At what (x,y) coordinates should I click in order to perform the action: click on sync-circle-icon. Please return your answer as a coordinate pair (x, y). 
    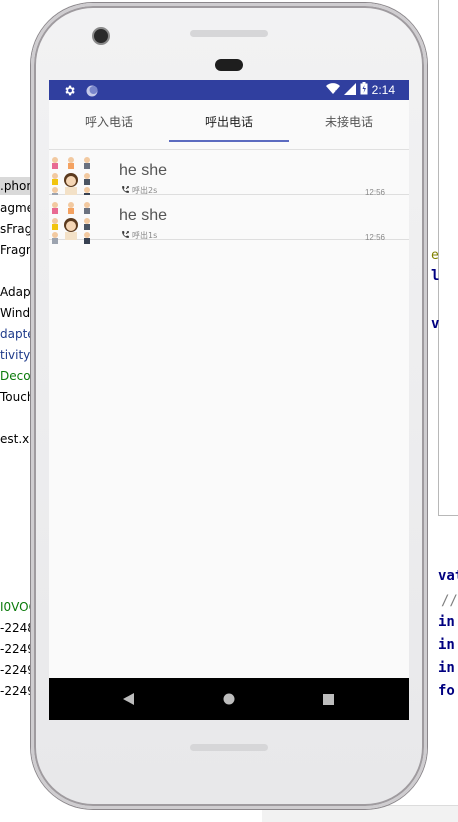
    Looking at the image, I should click on (92, 91).